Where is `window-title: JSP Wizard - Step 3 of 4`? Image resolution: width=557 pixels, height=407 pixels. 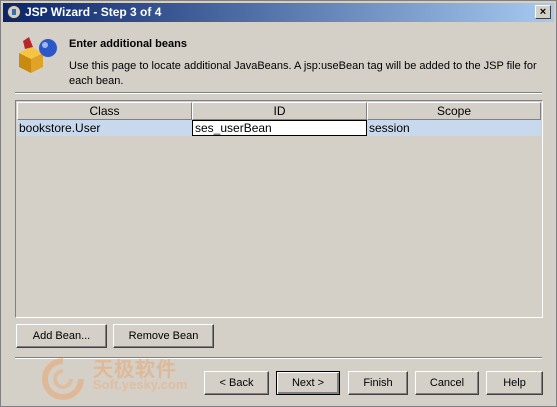 window-title: JSP Wizard - Step 3 of 4 is located at coordinates (93, 12).